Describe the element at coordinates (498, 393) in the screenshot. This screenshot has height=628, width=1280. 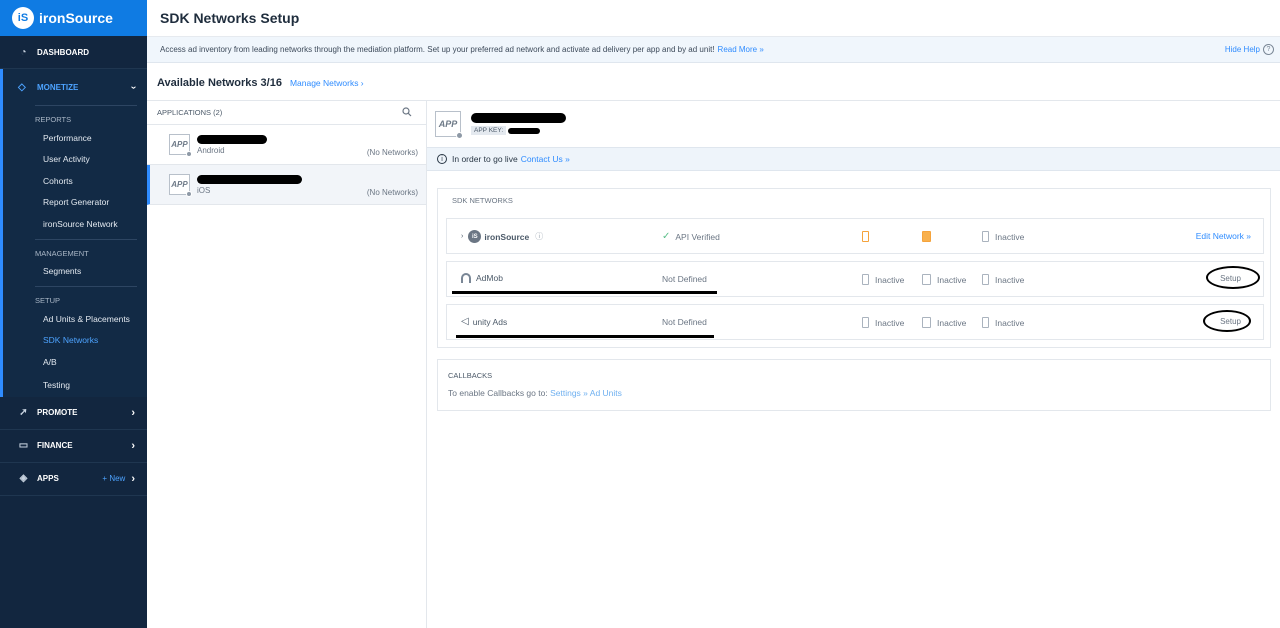
I see `callbacks-description: To enable Callbacks go to:` at that location.